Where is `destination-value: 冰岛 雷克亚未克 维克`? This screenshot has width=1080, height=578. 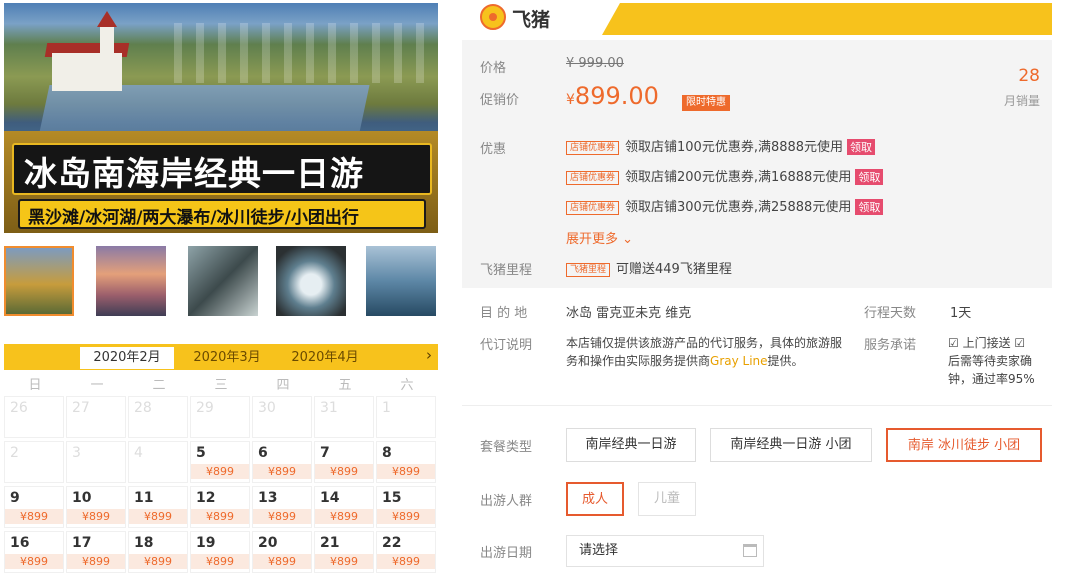 destination-value: 冰岛 雷克亚未克 维克 is located at coordinates (629, 313).